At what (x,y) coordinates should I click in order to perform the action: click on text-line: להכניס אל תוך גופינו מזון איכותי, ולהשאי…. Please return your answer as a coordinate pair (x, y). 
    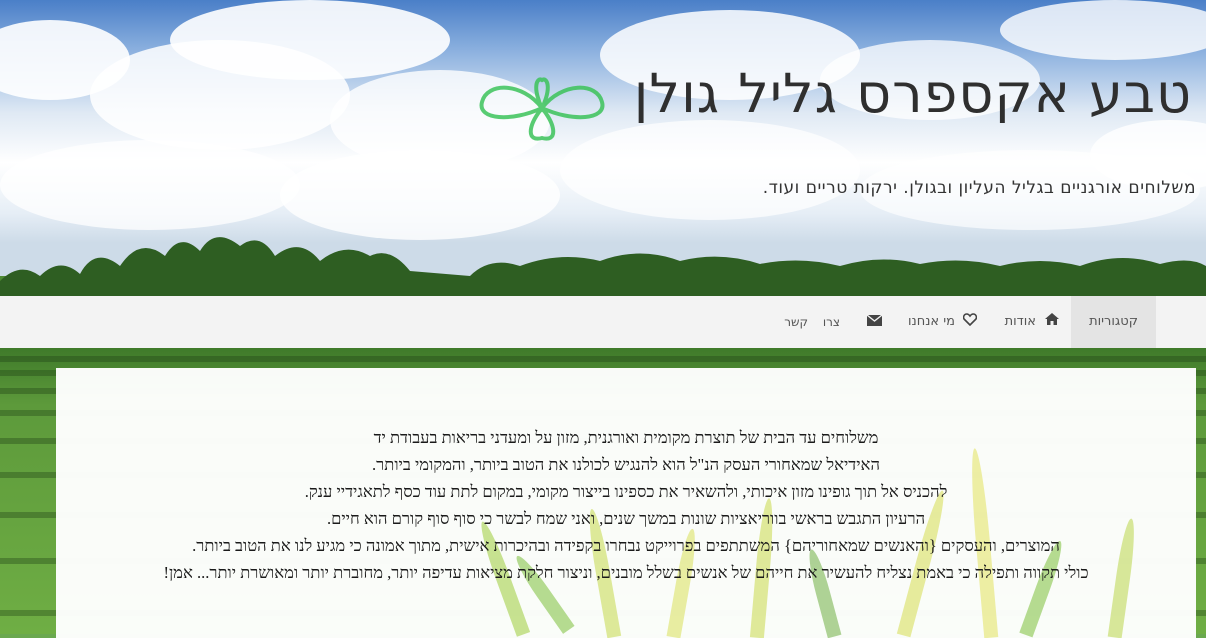
    Looking at the image, I should click on (626, 491).